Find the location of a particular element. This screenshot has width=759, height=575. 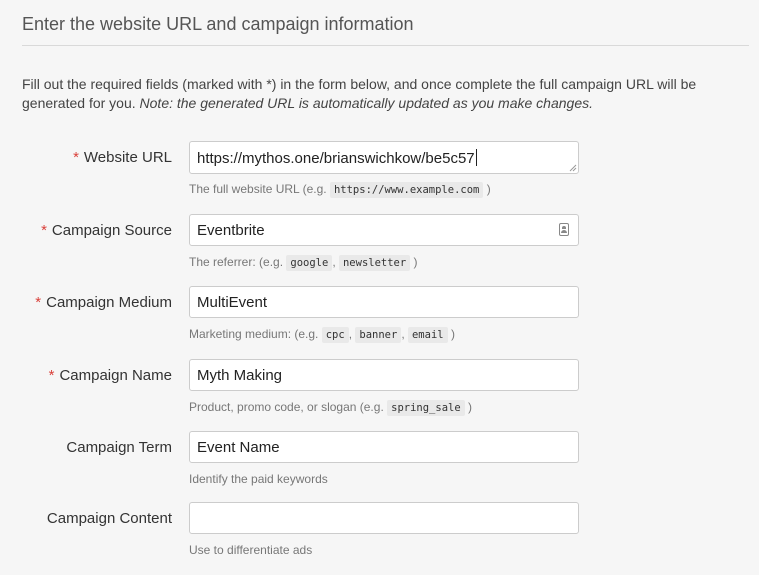

campaign-content-input is located at coordinates (384, 518).